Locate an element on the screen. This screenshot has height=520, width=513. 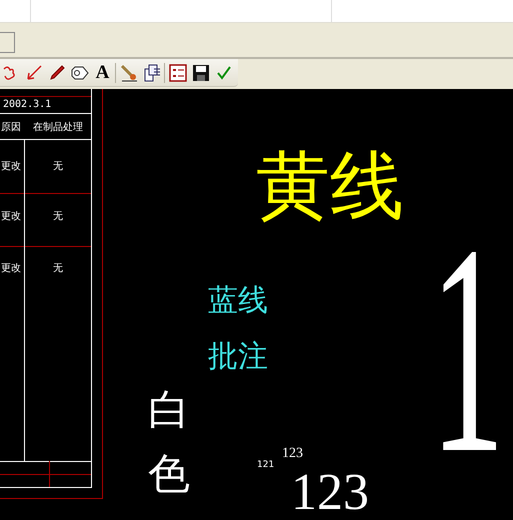
table-cell: 2002.3.1 is located at coordinates (27, 104).